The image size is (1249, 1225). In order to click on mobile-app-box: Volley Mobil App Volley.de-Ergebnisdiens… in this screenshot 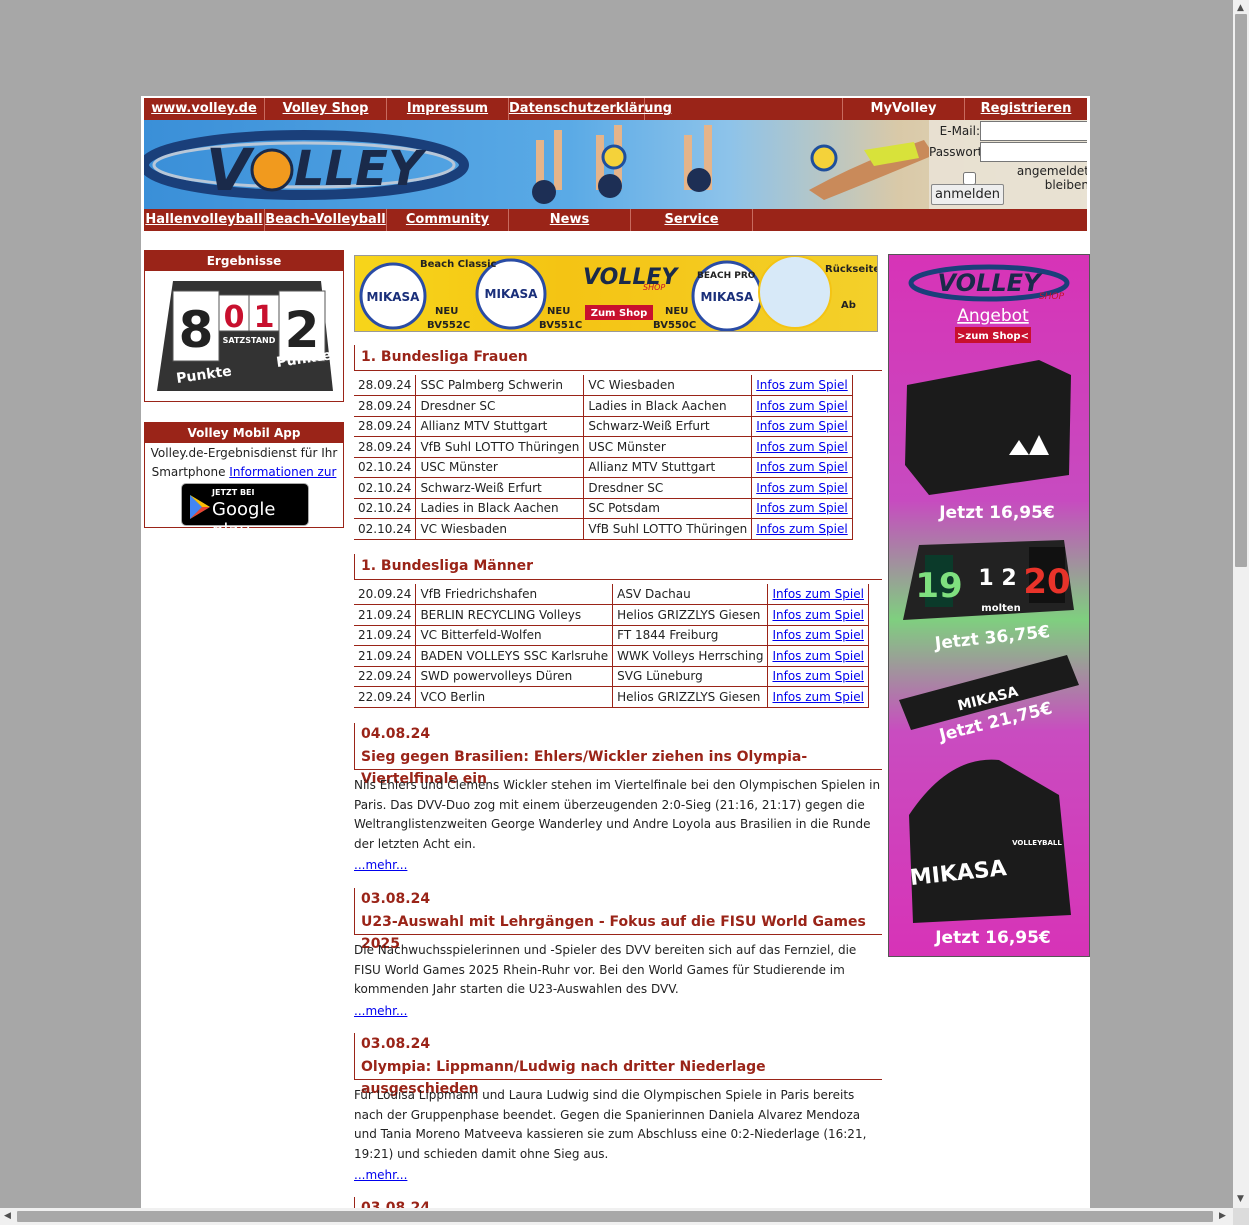, I will do `click(244, 481)`.